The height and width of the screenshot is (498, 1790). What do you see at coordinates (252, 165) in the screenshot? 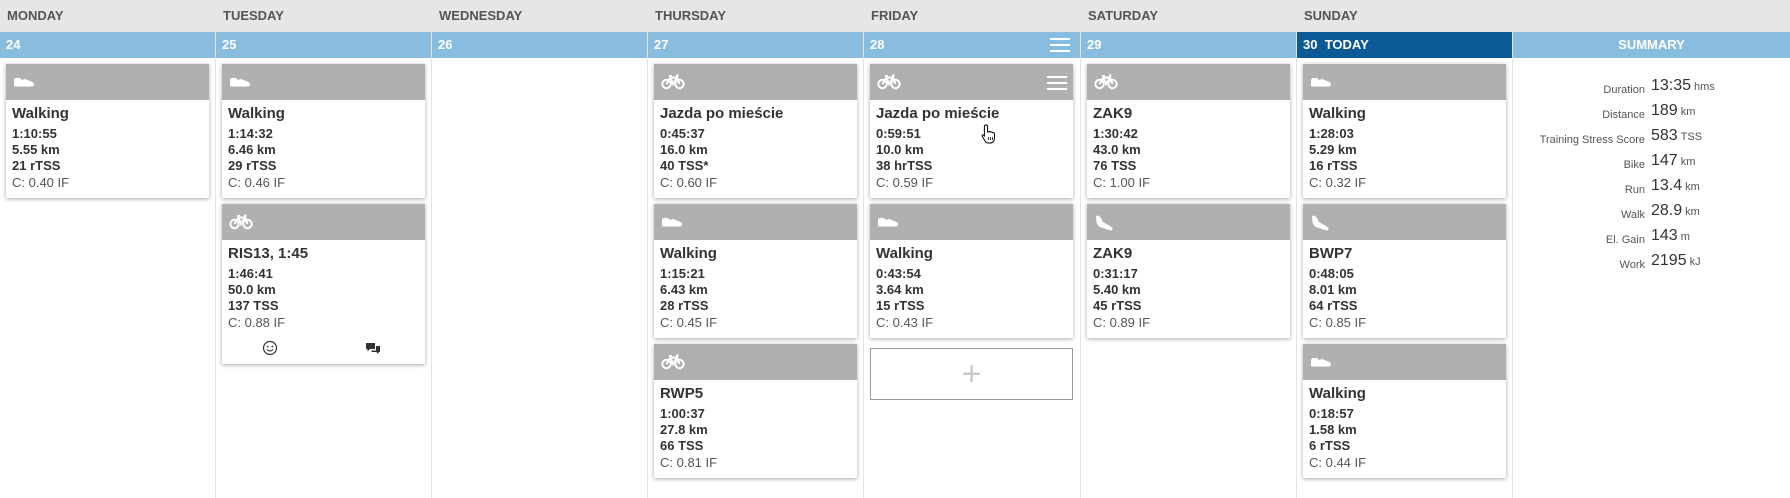
I see `workout-metric: 29 rTSS` at bounding box center [252, 165].